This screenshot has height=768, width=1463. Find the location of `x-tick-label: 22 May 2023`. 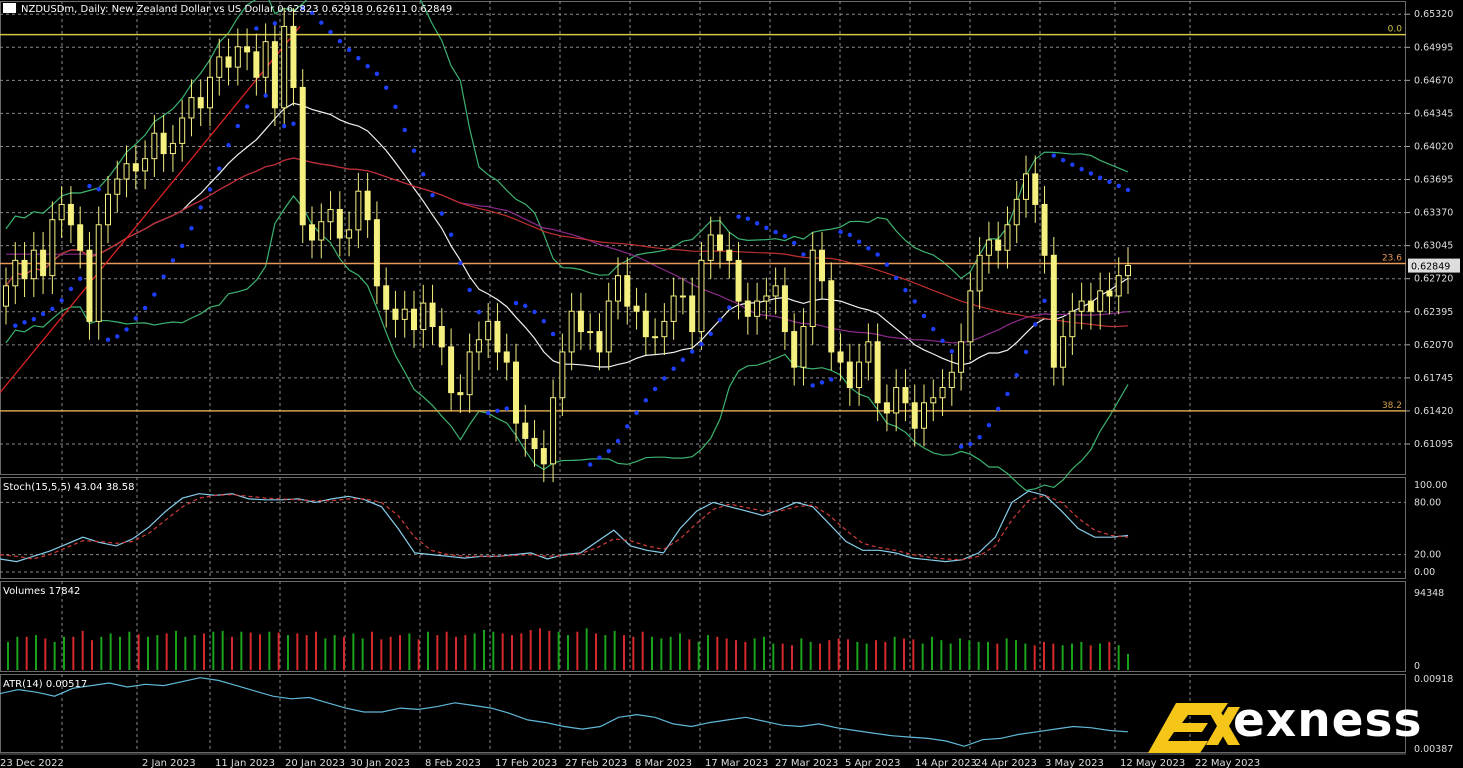

x-tick-label: 22 May 2023 is located at coordinates (1227, 763).